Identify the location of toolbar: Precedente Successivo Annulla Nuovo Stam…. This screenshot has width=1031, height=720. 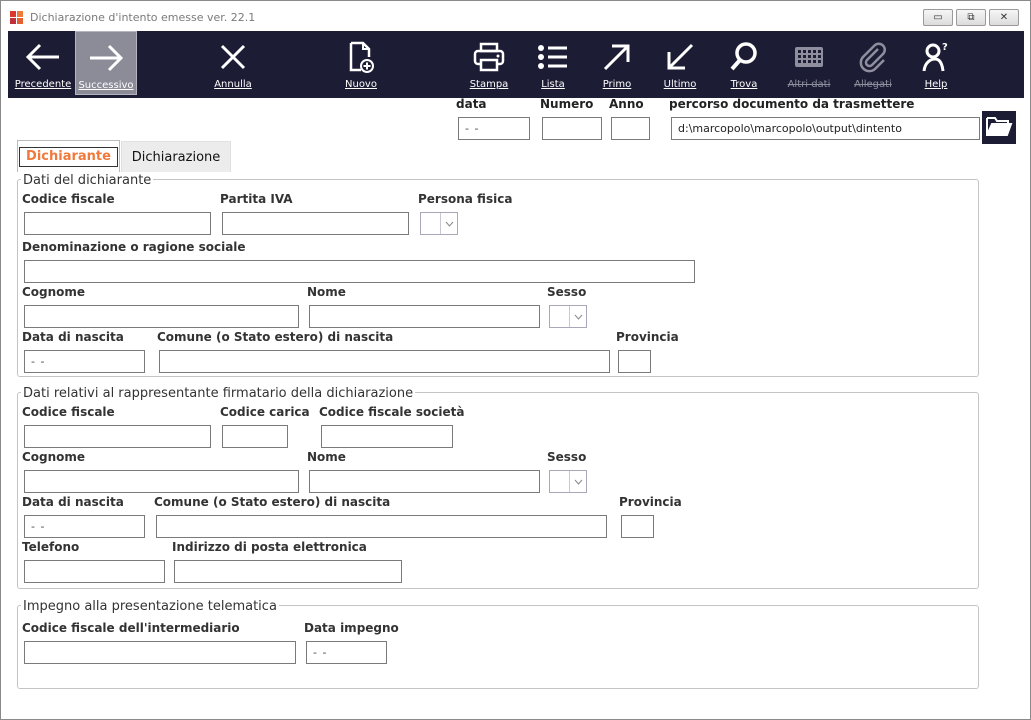
(516, 64).